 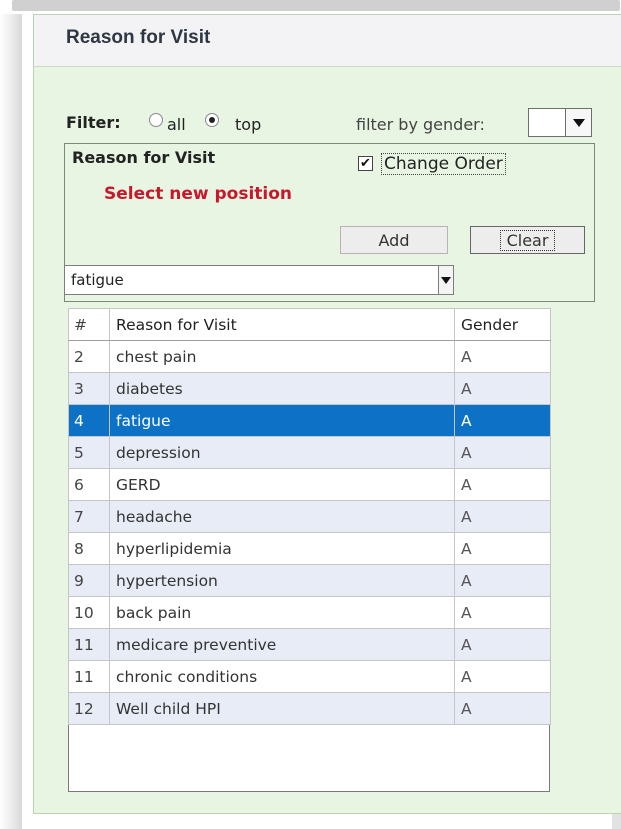 I want to click on row-number-cell: 8, so click(x=89, y=548).